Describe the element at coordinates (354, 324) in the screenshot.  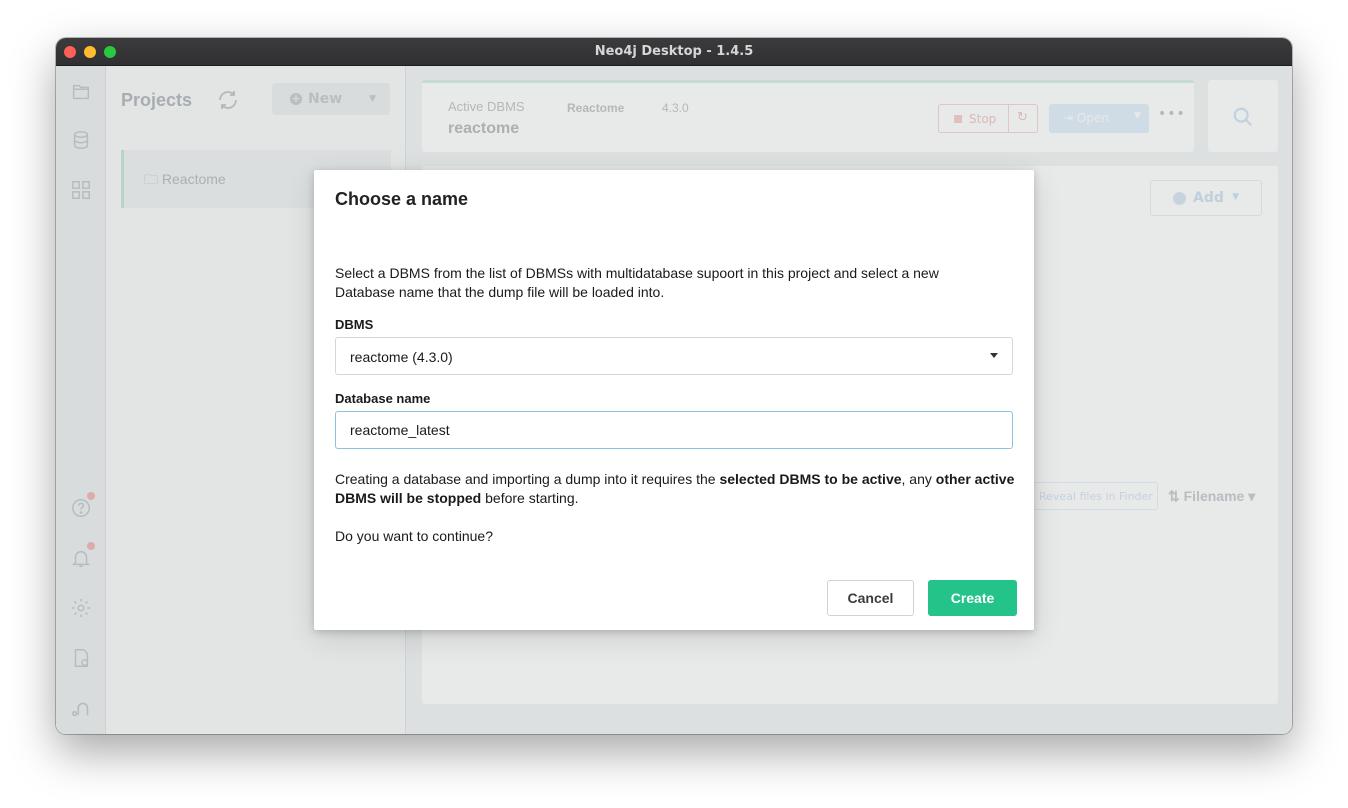
I see `dbms-label: DBMS` at that location.